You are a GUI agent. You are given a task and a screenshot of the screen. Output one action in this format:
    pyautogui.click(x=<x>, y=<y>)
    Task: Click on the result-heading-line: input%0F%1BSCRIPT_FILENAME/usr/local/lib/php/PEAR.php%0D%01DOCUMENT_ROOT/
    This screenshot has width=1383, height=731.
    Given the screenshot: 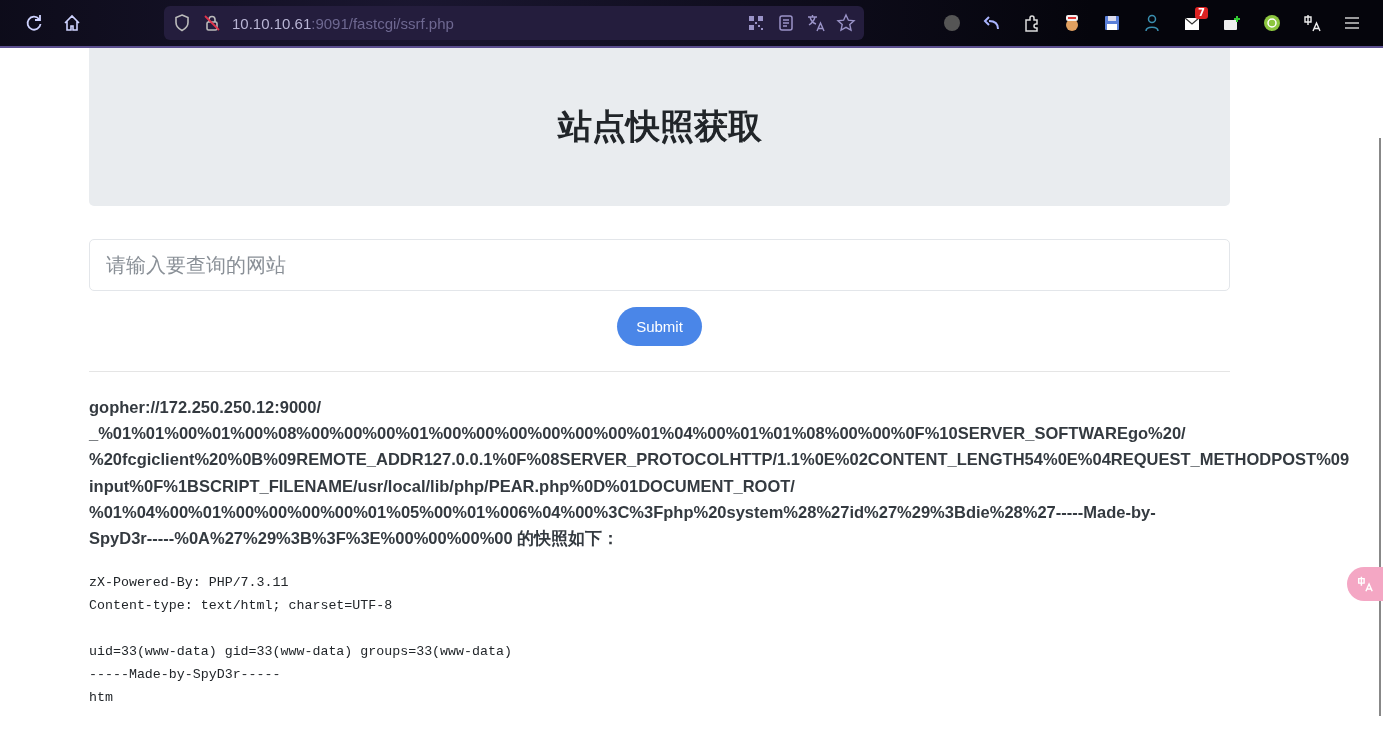 What is the action you would take?
    pyautogui.click(x=442, y=486)
    